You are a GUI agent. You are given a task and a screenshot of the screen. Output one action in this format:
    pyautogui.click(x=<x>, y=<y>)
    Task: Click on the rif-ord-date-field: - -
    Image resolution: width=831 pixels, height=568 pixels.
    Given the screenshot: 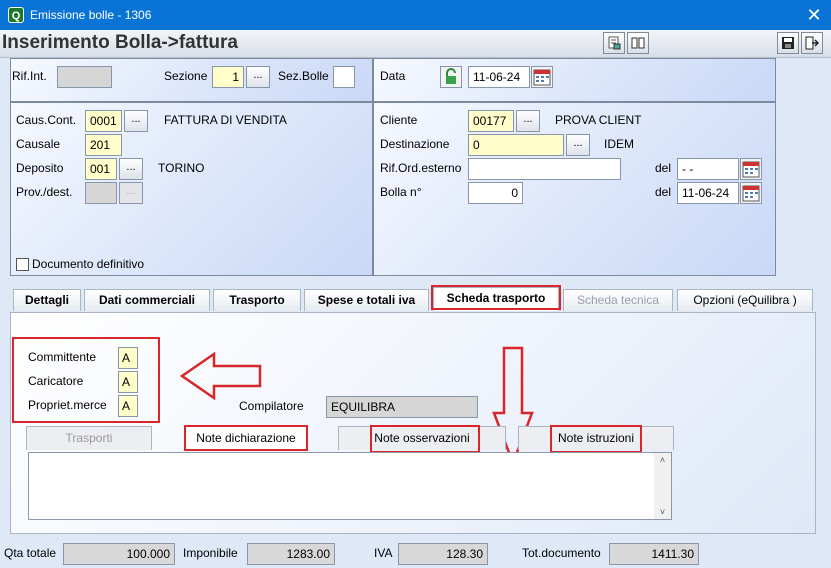 What is the action you would take?
    pyautogui.click(x=708, y=169)
    